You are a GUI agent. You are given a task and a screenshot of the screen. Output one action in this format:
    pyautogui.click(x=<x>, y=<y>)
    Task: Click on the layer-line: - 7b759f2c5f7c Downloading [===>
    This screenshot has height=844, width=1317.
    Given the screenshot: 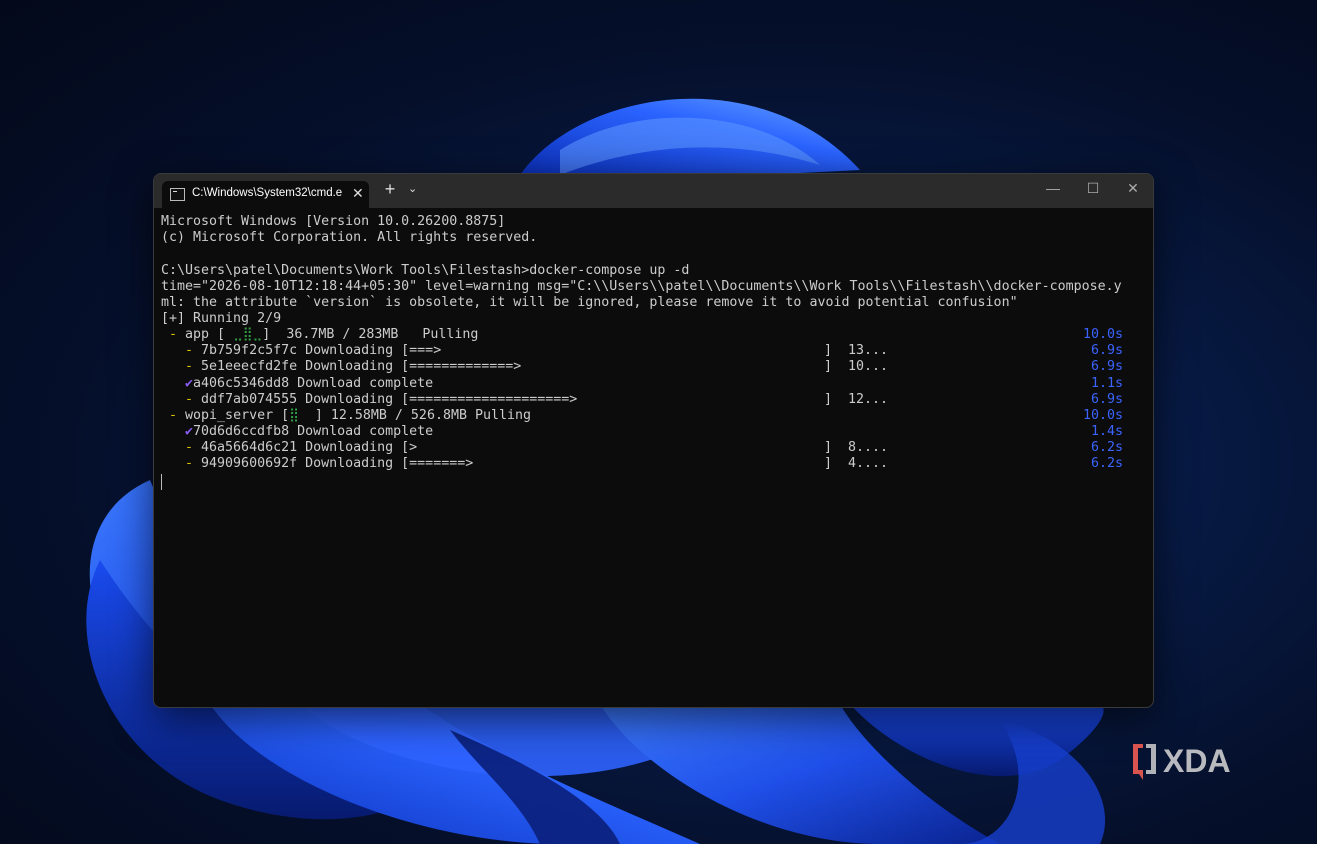 What is the action you would take?
    pyautogui.click(x=313, y=351)
    